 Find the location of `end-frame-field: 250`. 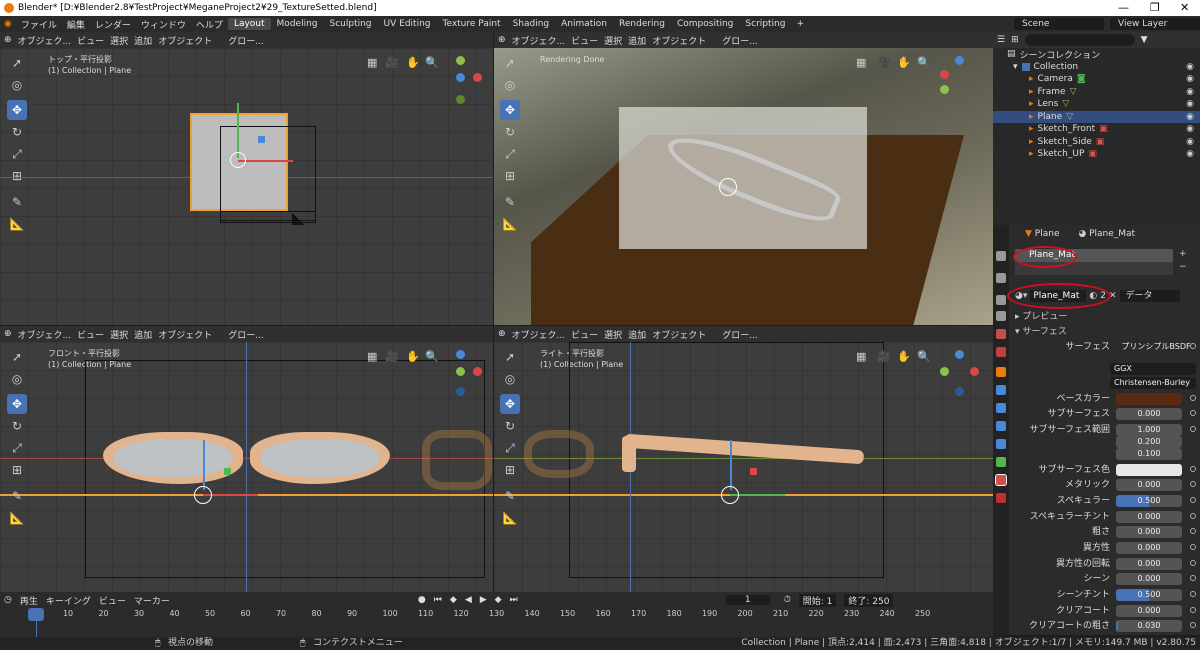

end-frame-field: 250 is located at coordinates (880, 602).